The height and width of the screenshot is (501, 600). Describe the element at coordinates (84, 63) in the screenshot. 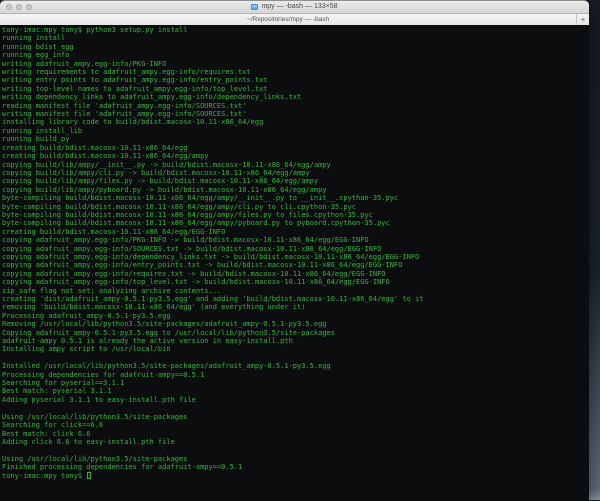

I see `terminal-line: writing adafruit_ampy.egg-info/PKG-INFO` at that location.